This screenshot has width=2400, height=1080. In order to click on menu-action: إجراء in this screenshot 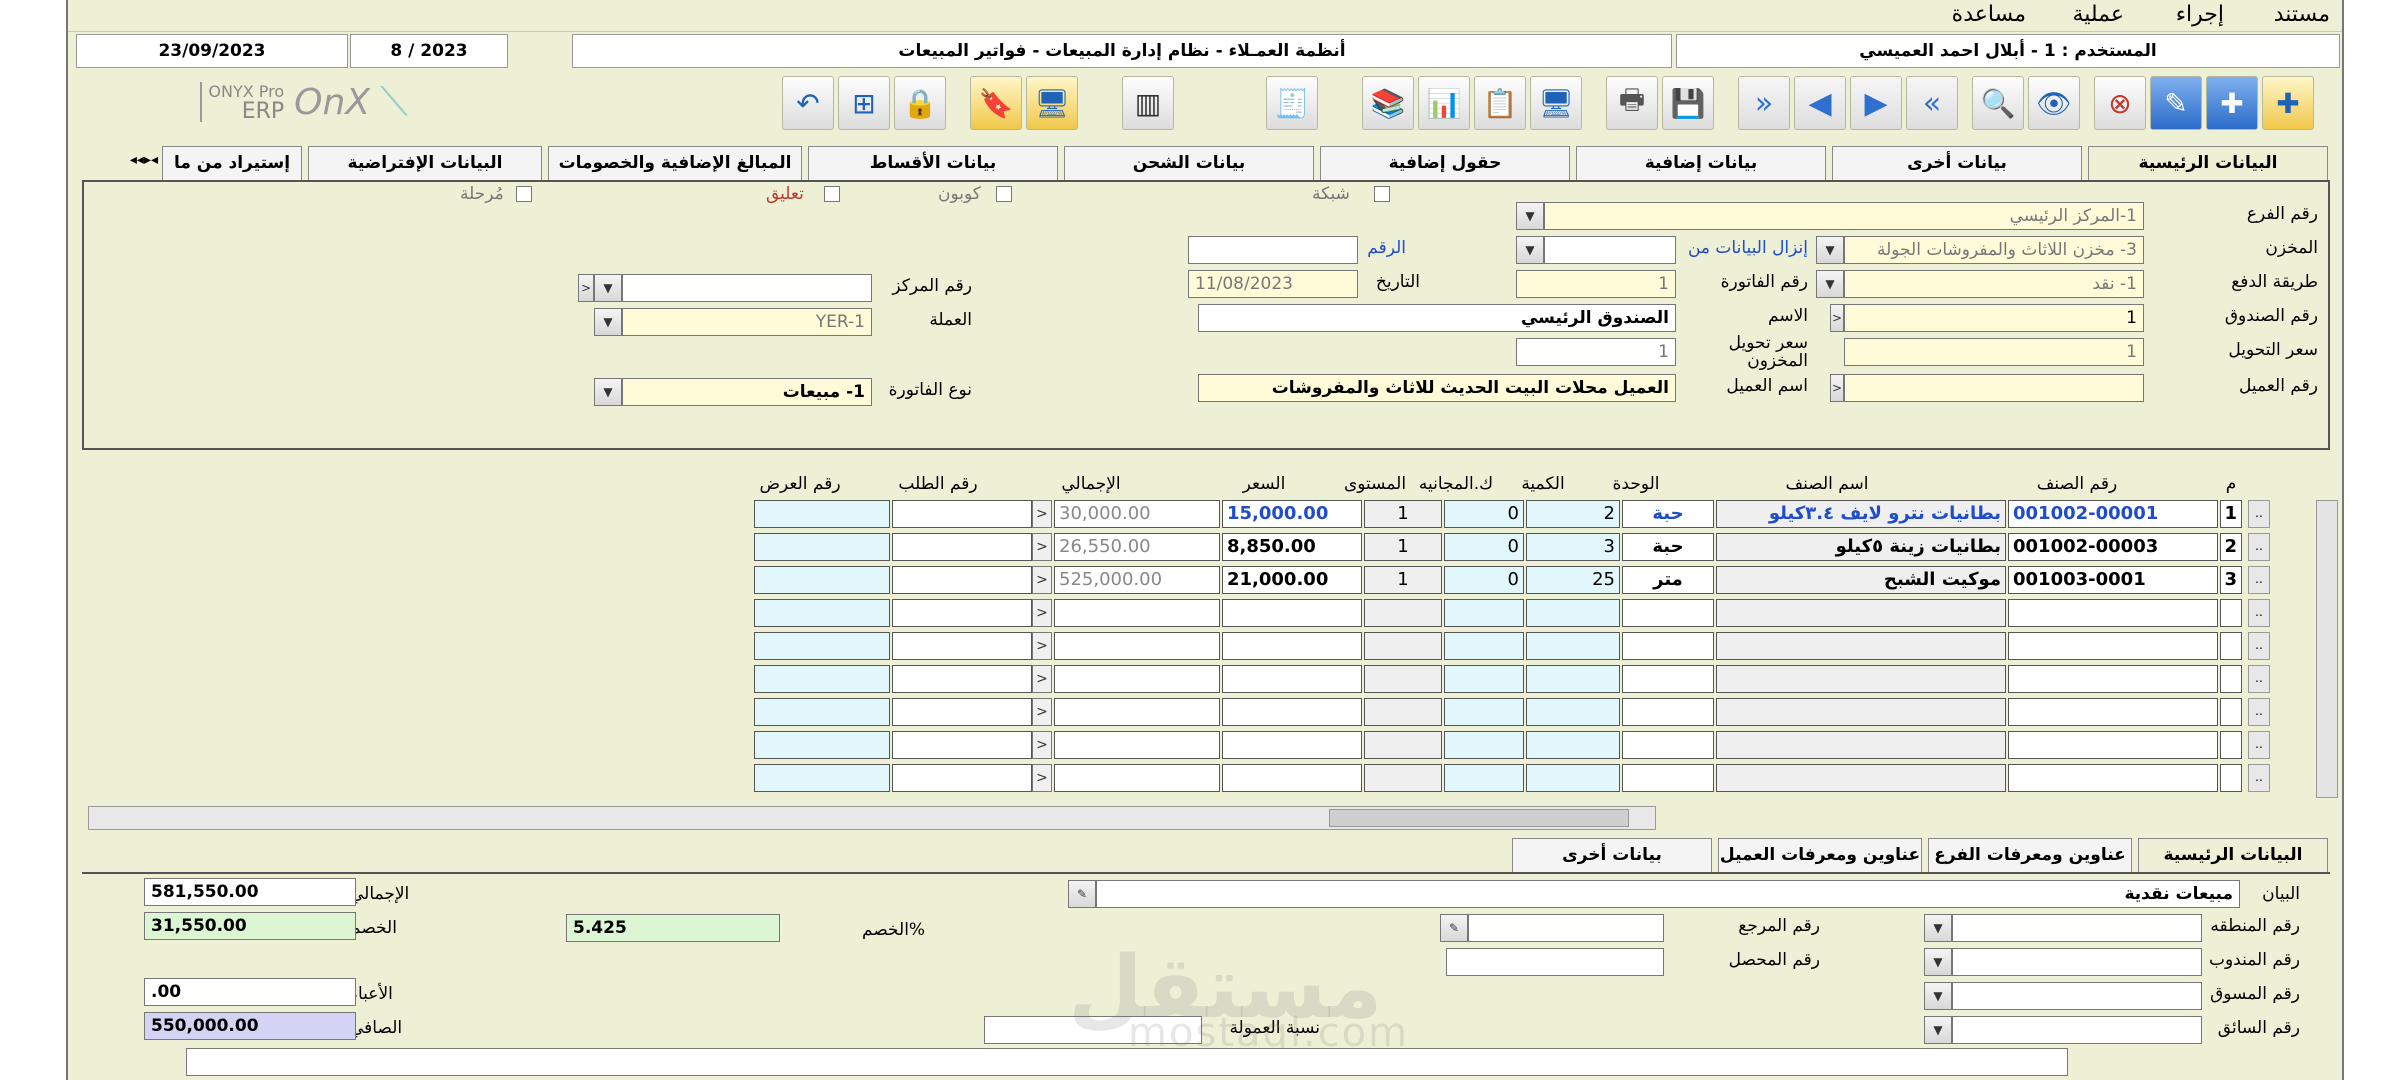, I will do `click(2200, 14)`.